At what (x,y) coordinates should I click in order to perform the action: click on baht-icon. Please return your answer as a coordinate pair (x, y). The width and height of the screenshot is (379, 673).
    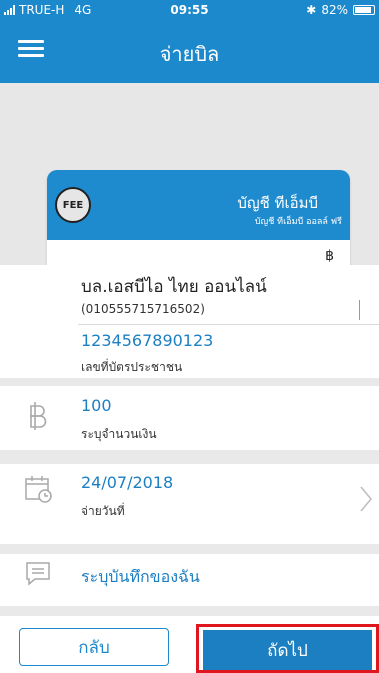
    Looking at the image, I should click on (38, 416).